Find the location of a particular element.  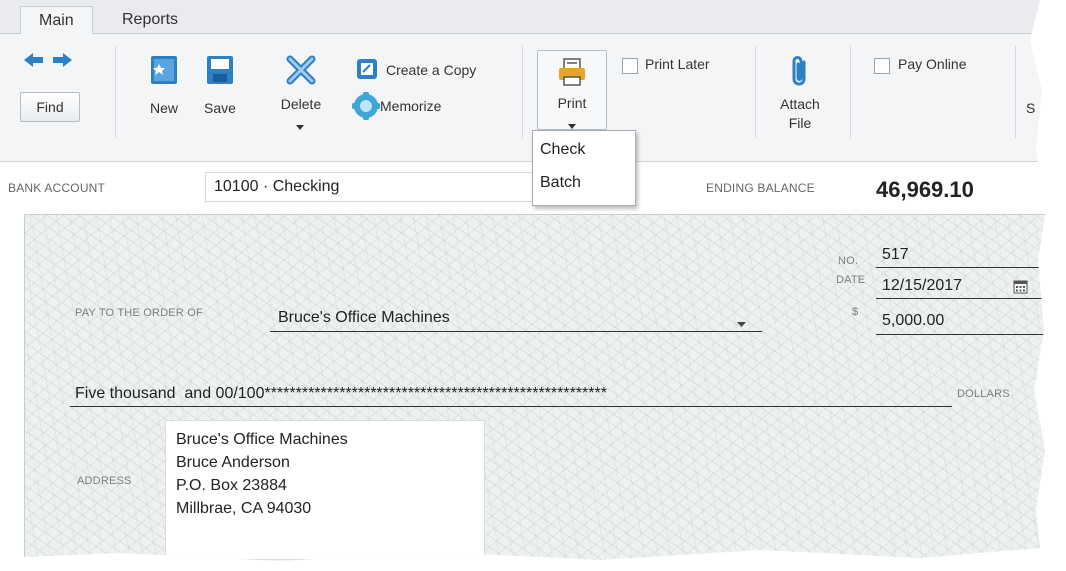

create-copy-icon is located at coordinates (367, 69).